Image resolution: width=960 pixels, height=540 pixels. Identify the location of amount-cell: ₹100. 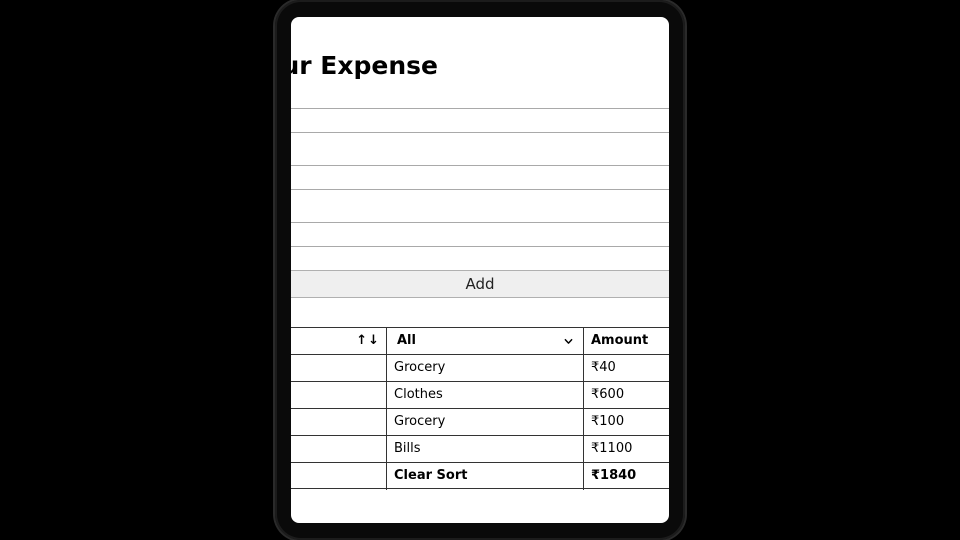
(608, 421).